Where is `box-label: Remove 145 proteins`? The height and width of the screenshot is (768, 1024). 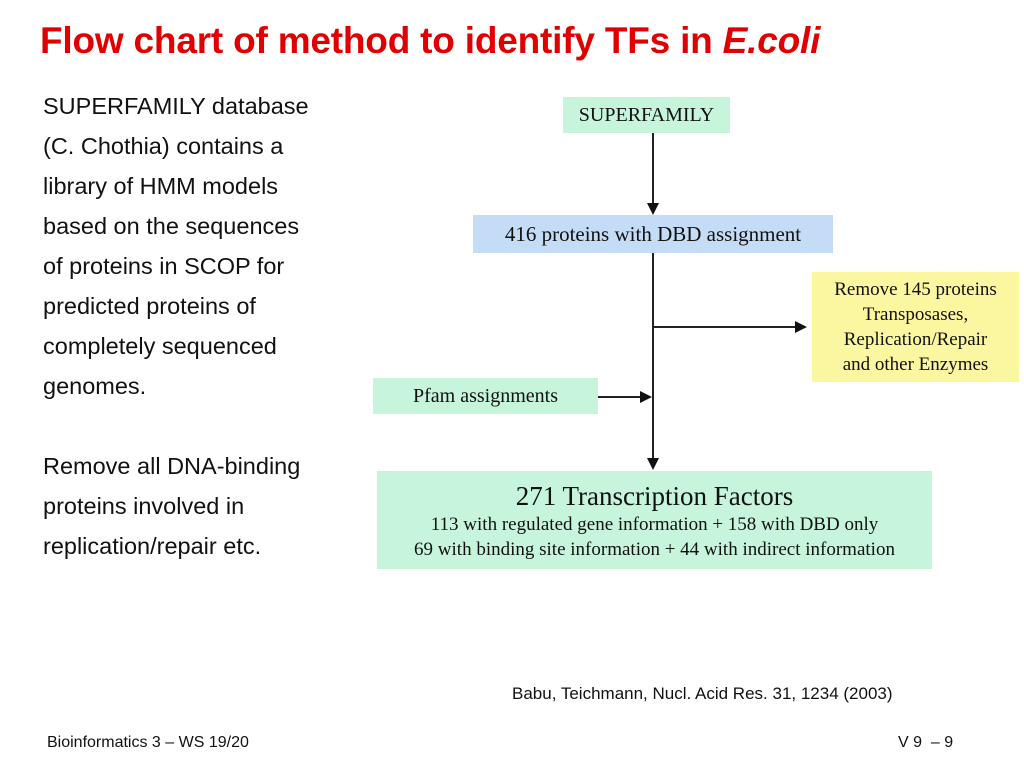 box-label: Remove 145 proteins is located at coordinates (915, 289).